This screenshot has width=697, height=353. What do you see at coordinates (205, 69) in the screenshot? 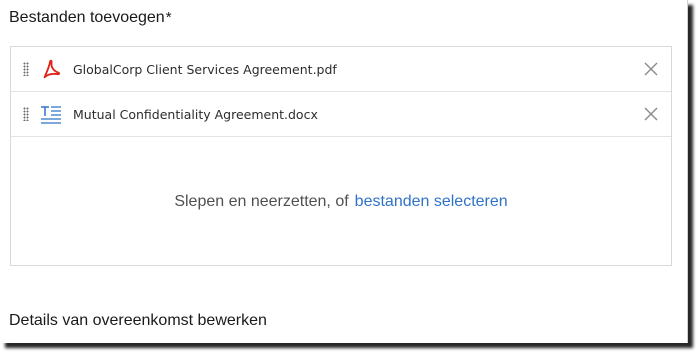
I see `file-name: GlobalCorp Client Services Agreement.pdf` at bounding box center [205, 69].